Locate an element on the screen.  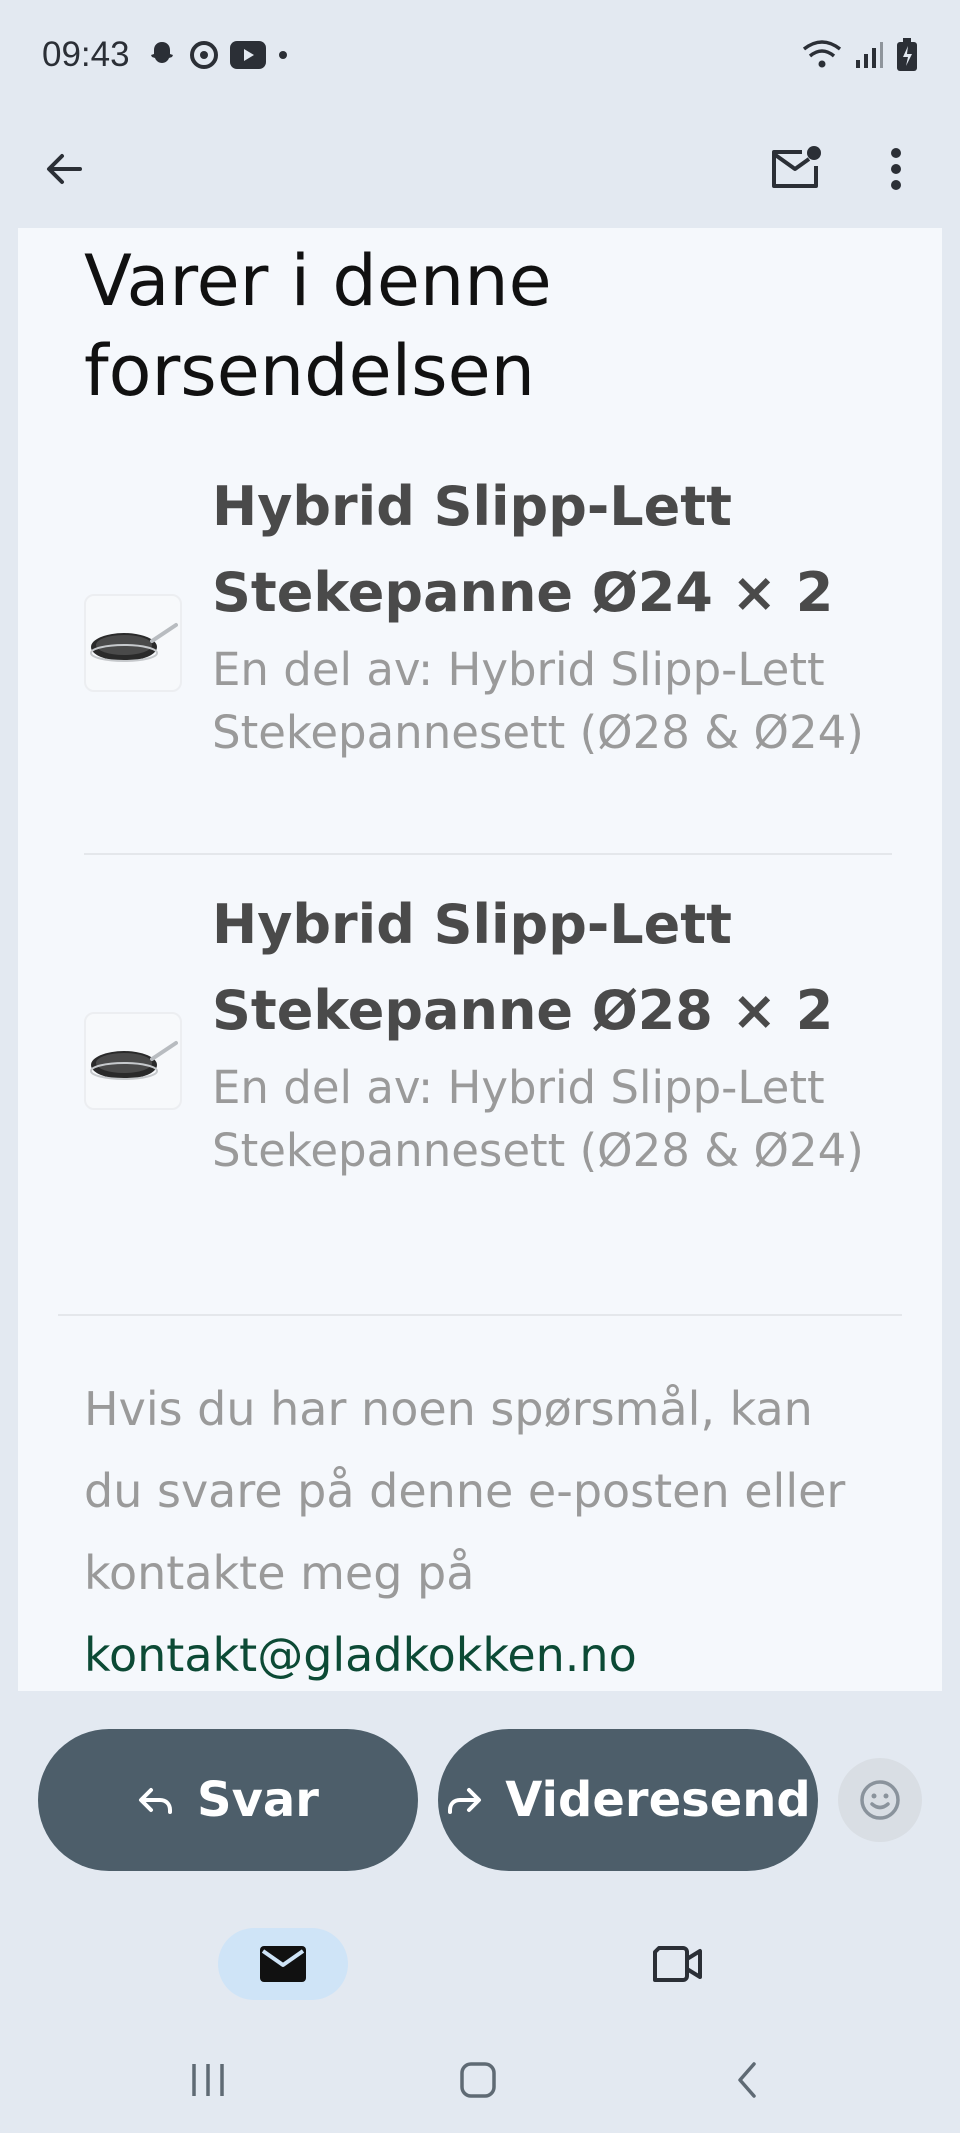
mail-icon is located at coordinates (283, 1964).